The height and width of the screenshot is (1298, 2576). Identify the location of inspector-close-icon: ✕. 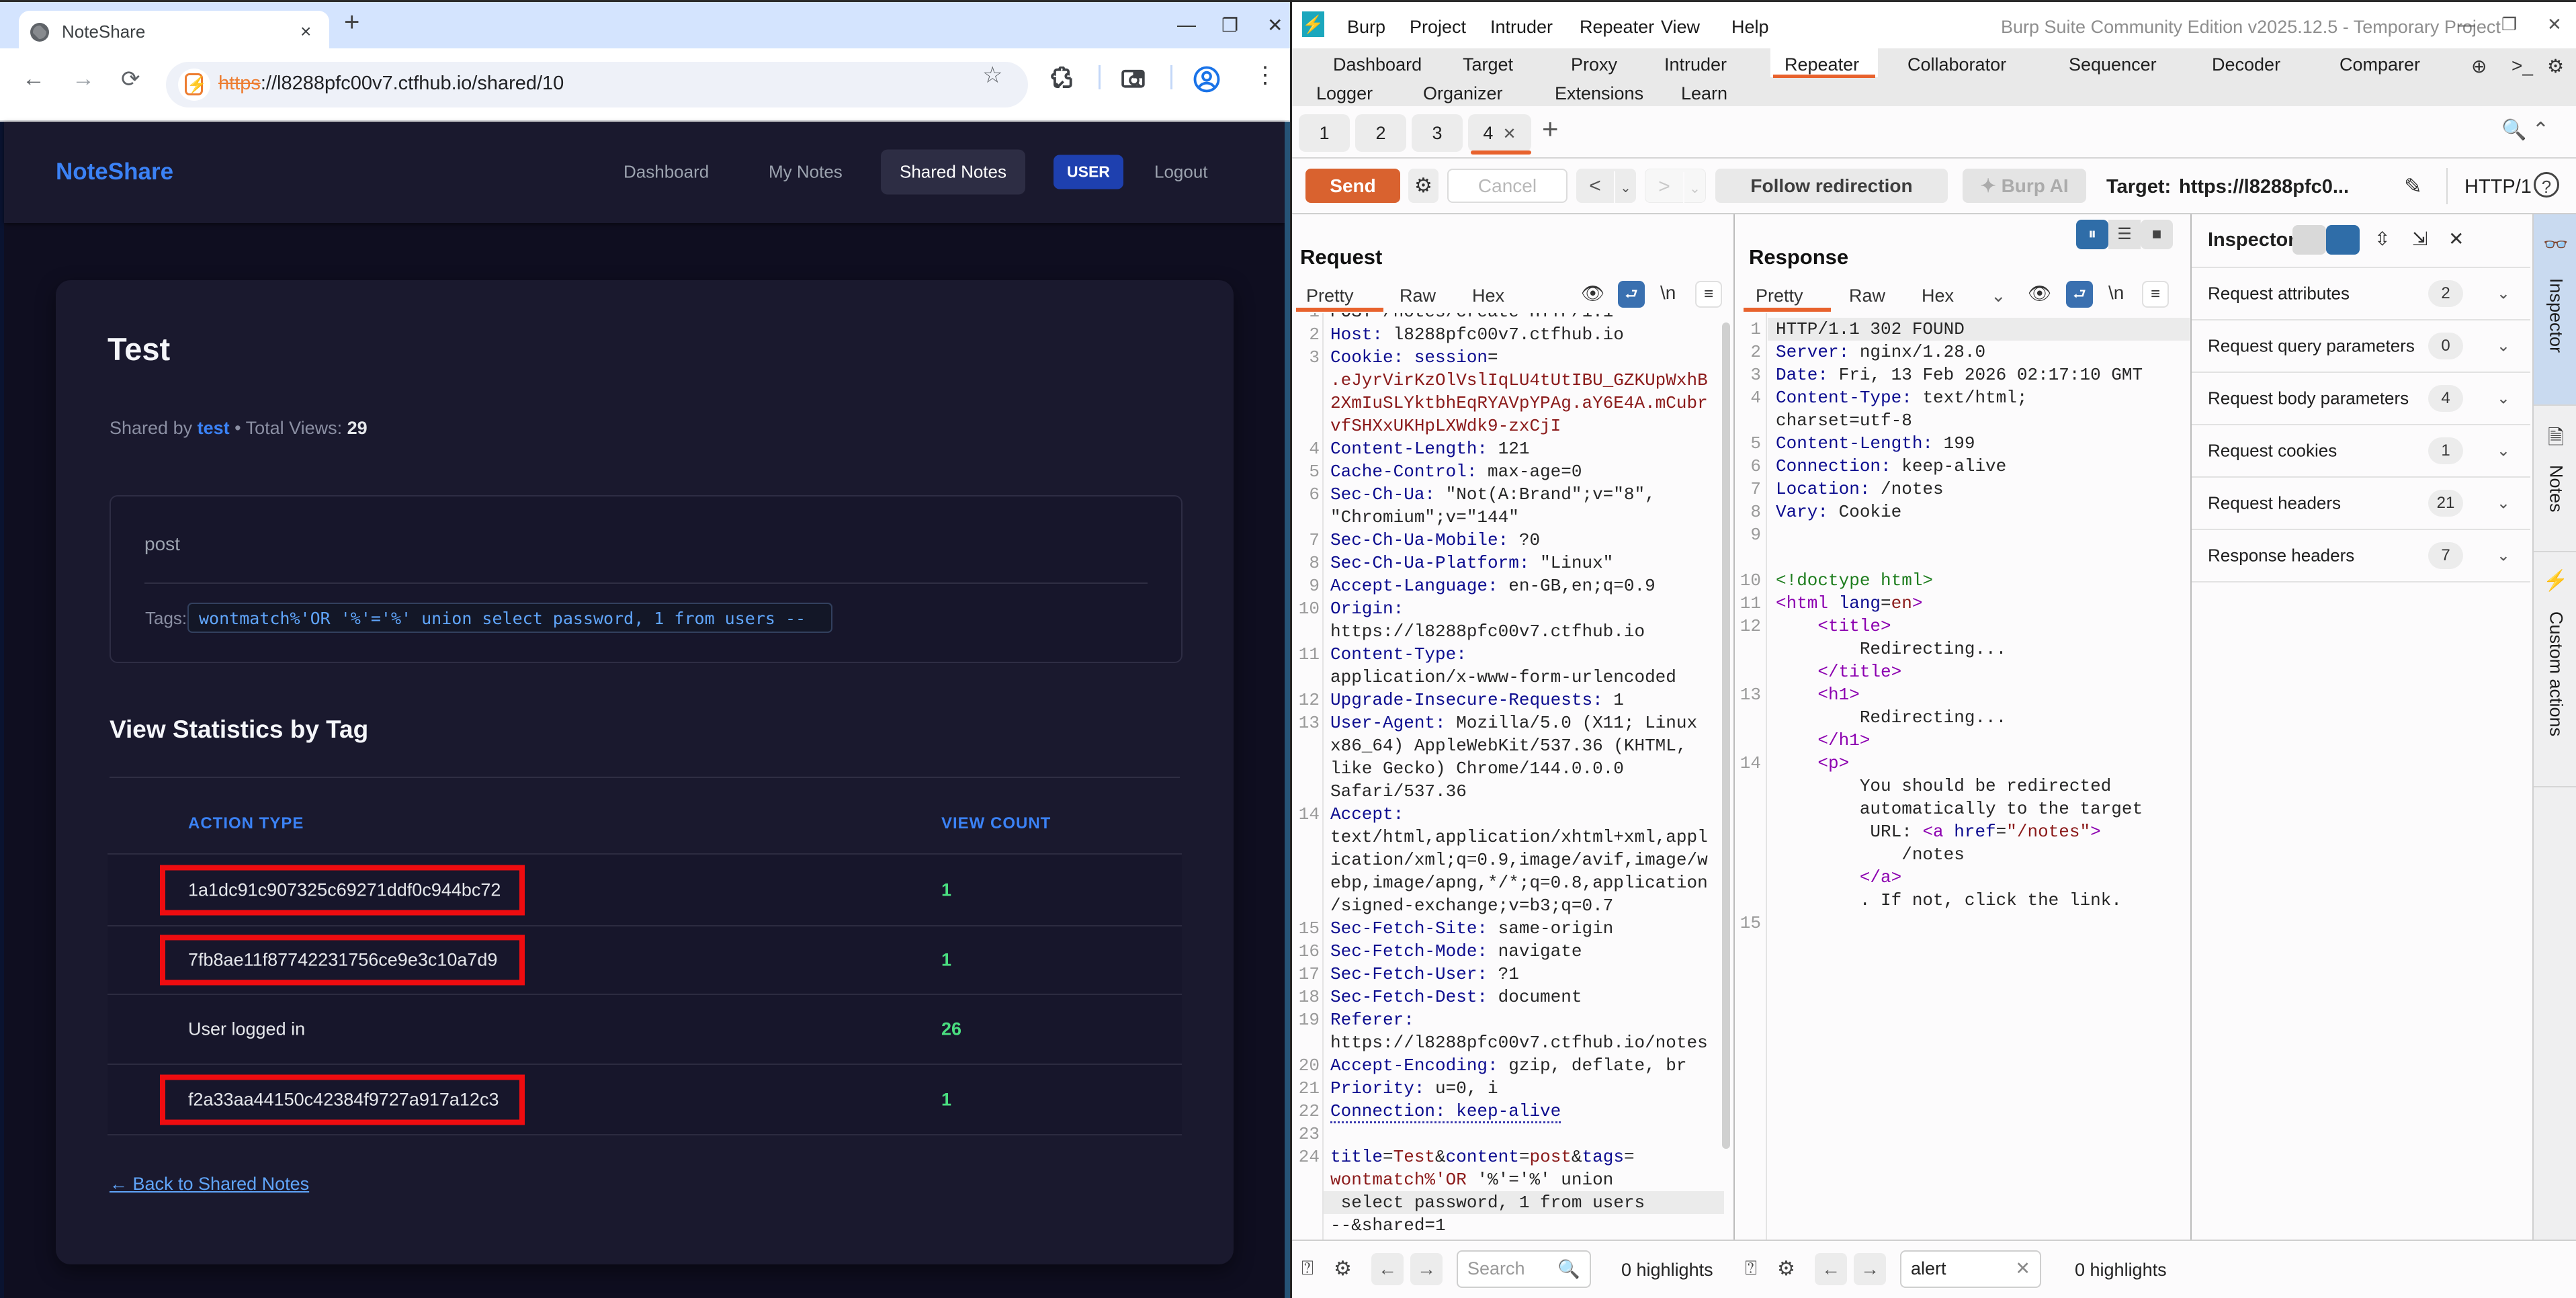
(2456, 239).